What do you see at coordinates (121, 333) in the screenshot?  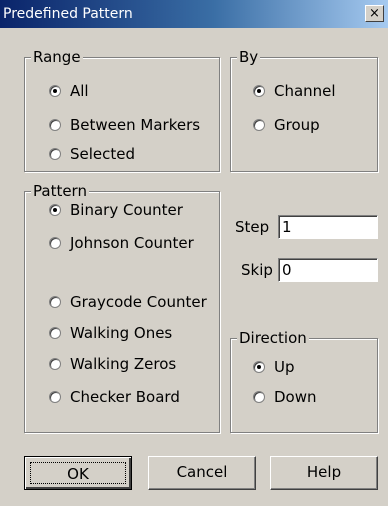 I see `radio-label: Walking Ones` at bounding box center [121, 333].